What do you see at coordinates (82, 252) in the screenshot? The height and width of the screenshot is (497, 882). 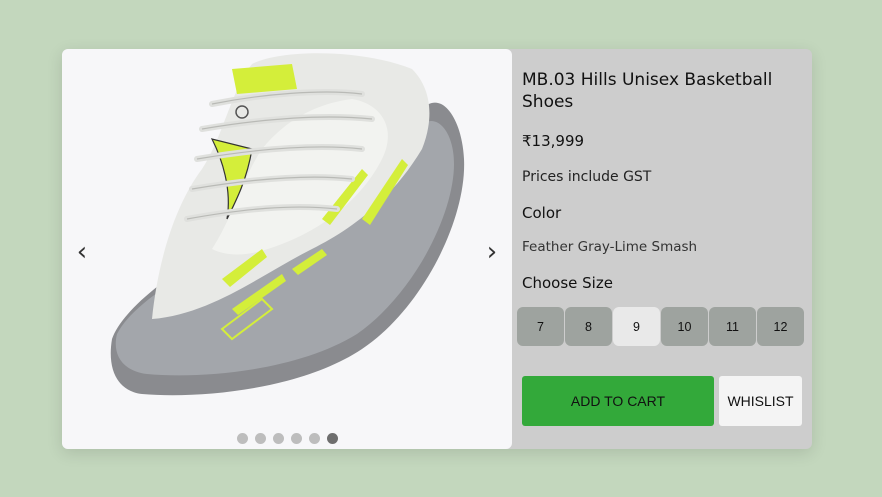 I see `previous-image-button: ‹` at bounding box center [82, 252].